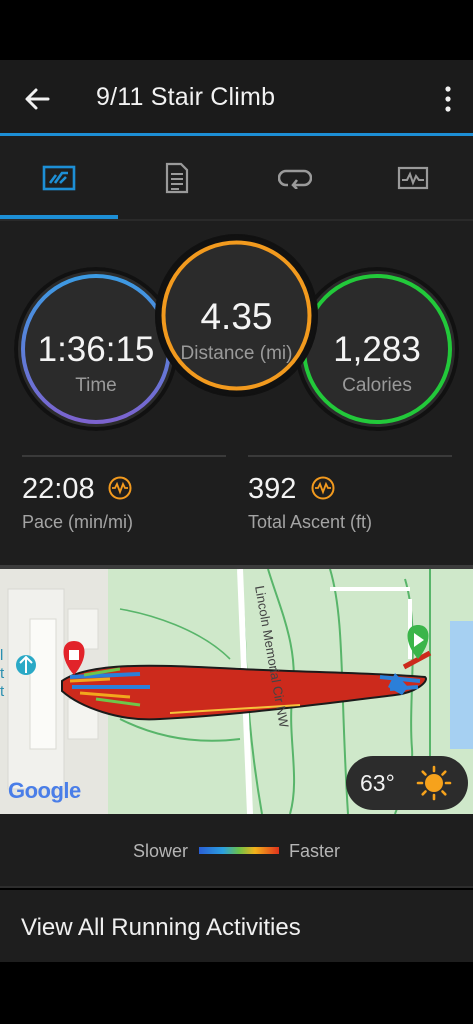  I want to click on weather-temp: 63°, so click(377, 783).